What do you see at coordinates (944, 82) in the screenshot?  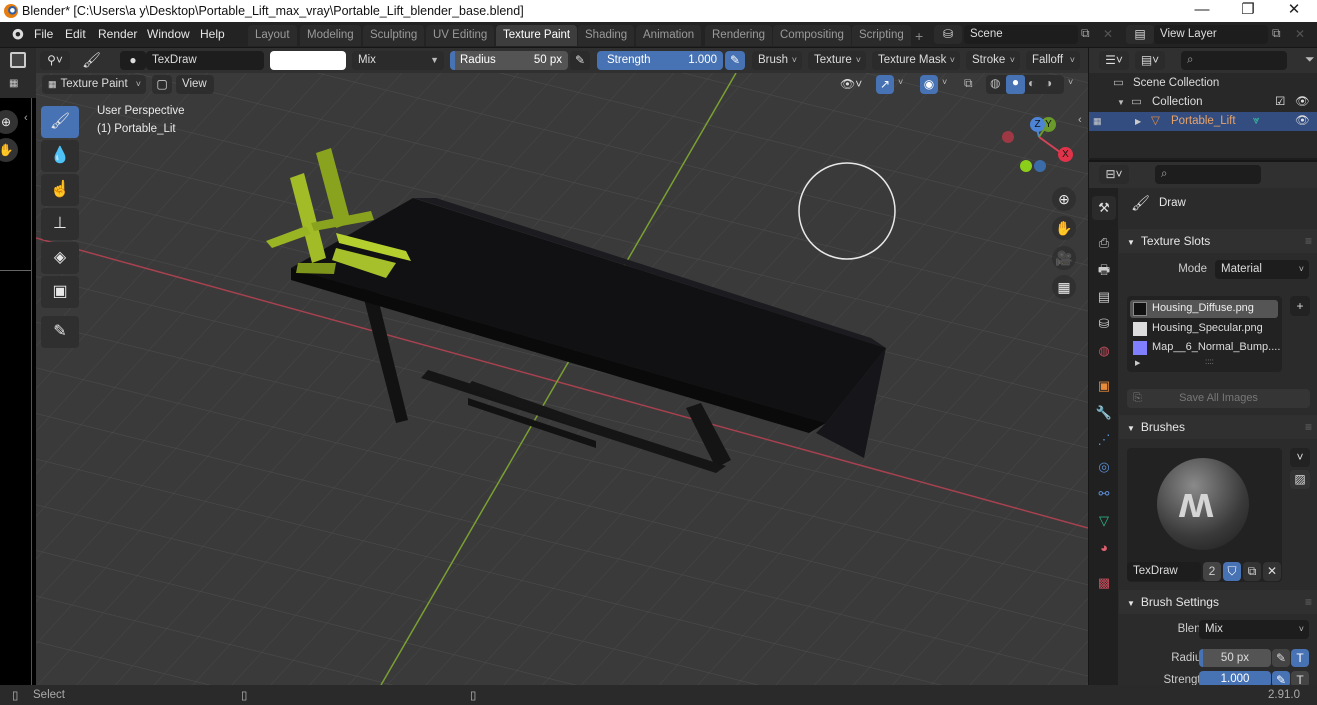 I see `chevron-down-icon: ˅` at bounding box center [944, 82].